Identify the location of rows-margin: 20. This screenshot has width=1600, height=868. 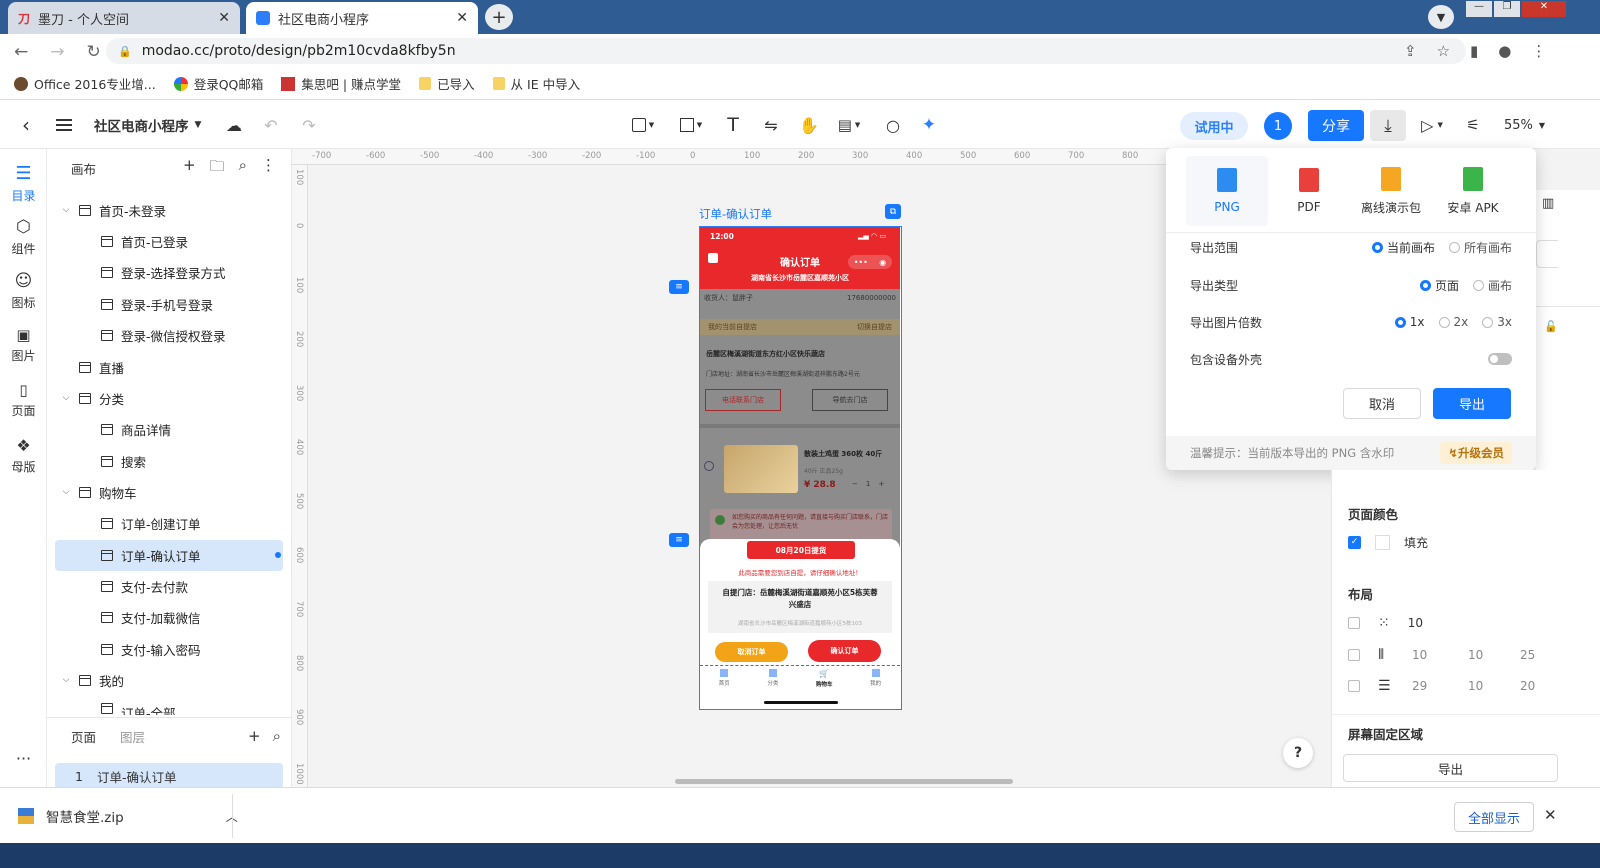
(1527, 686).